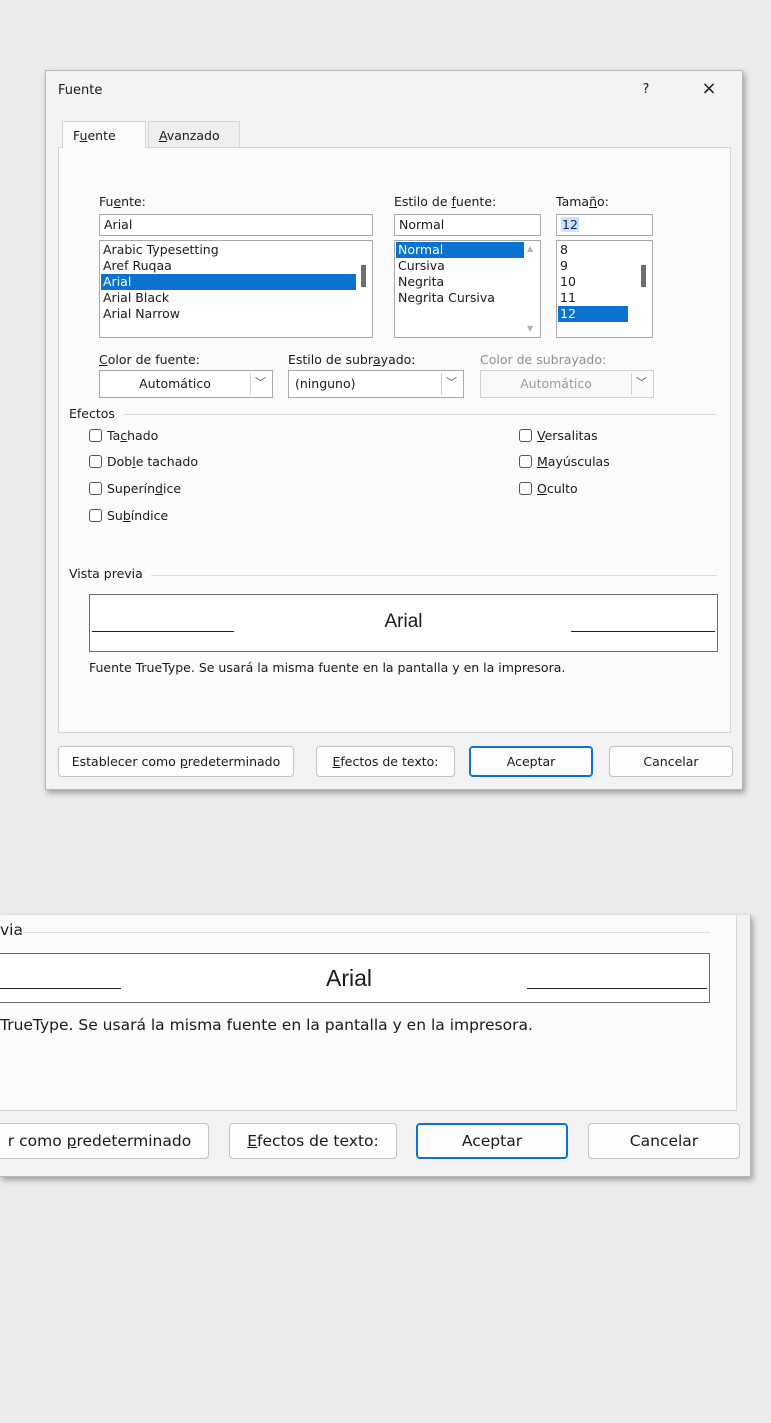 This screenshot has height=1423, width=771. I want to click on checkbox-label-key: b, so click(126, 515).